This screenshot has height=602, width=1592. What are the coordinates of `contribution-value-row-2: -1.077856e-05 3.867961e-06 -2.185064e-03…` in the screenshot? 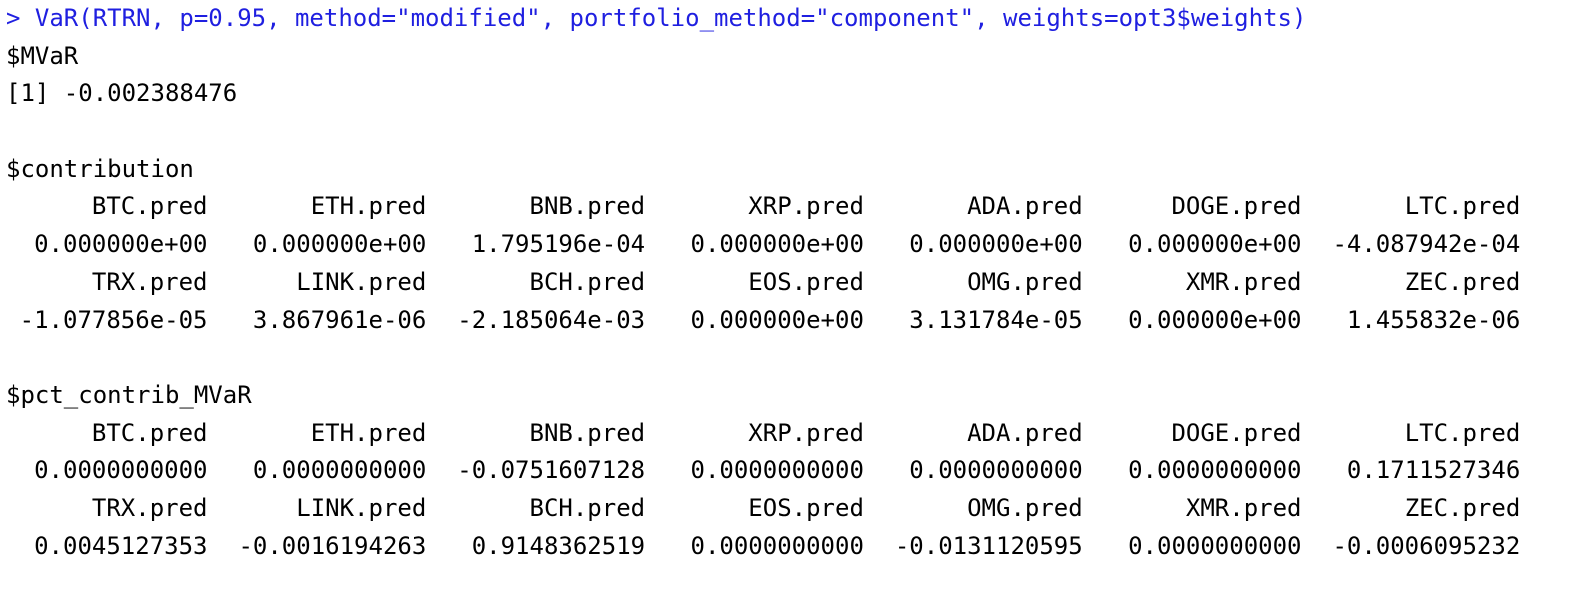 It's located at (796, 321).